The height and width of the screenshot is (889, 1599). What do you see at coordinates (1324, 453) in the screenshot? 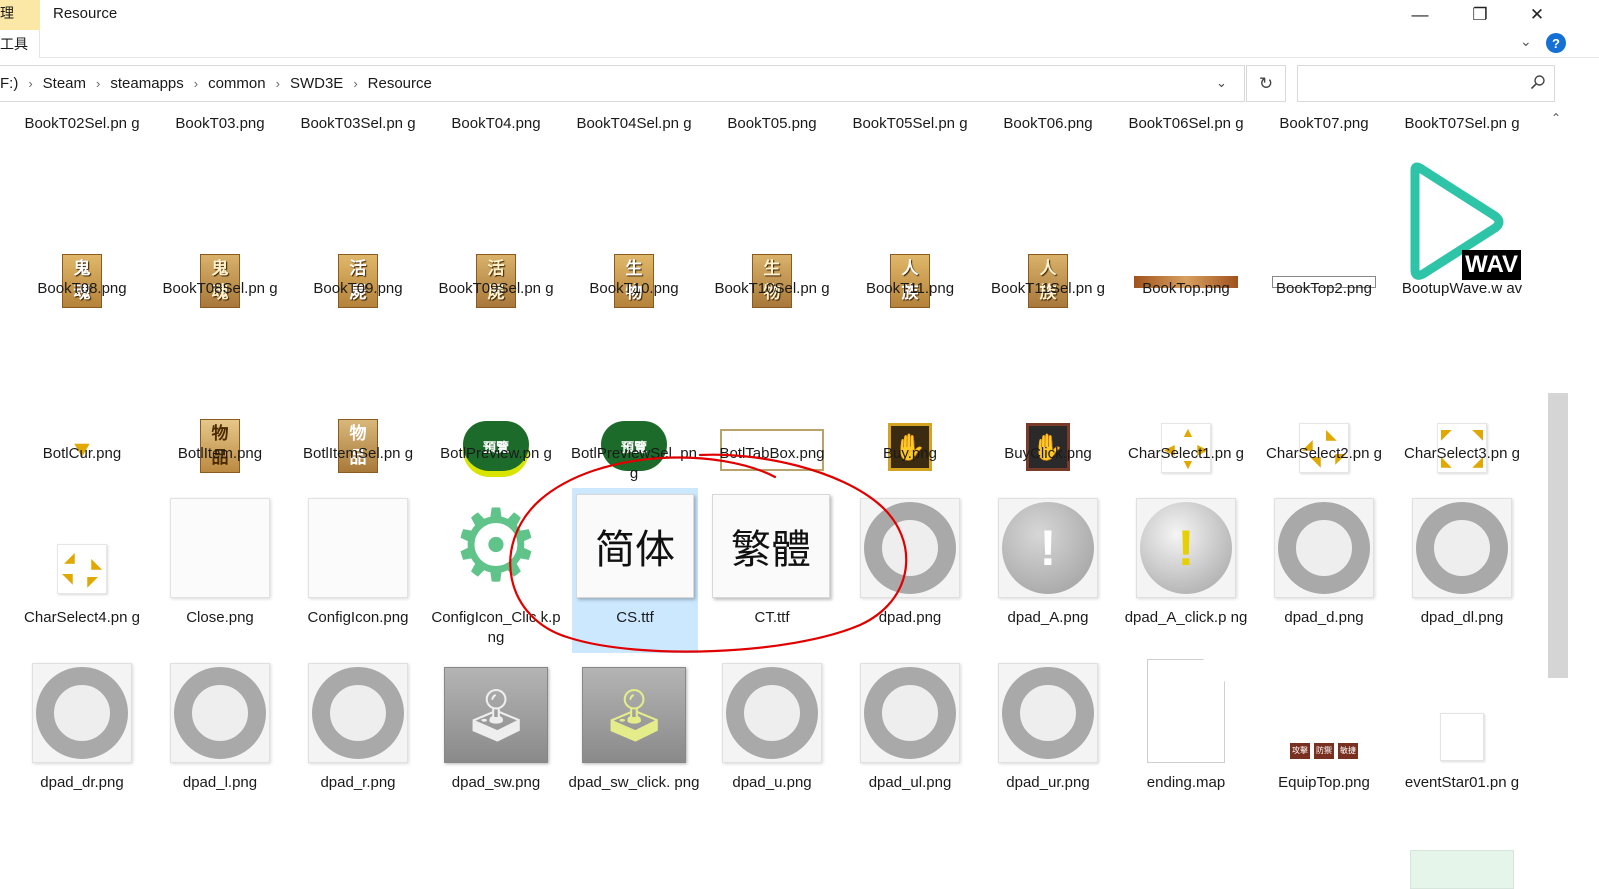
I see `file-name: CharSelect2.pn g` at bounding box center [1324, 453].